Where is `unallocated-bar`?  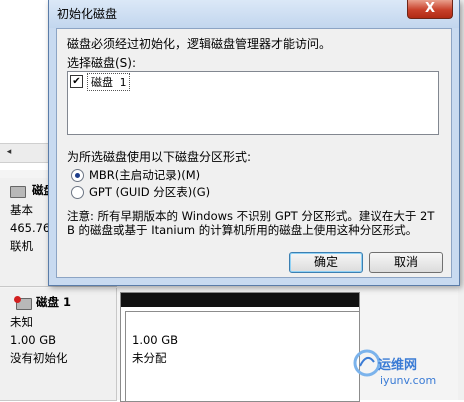
unallocated-bar is located at coordinates (240, 300).